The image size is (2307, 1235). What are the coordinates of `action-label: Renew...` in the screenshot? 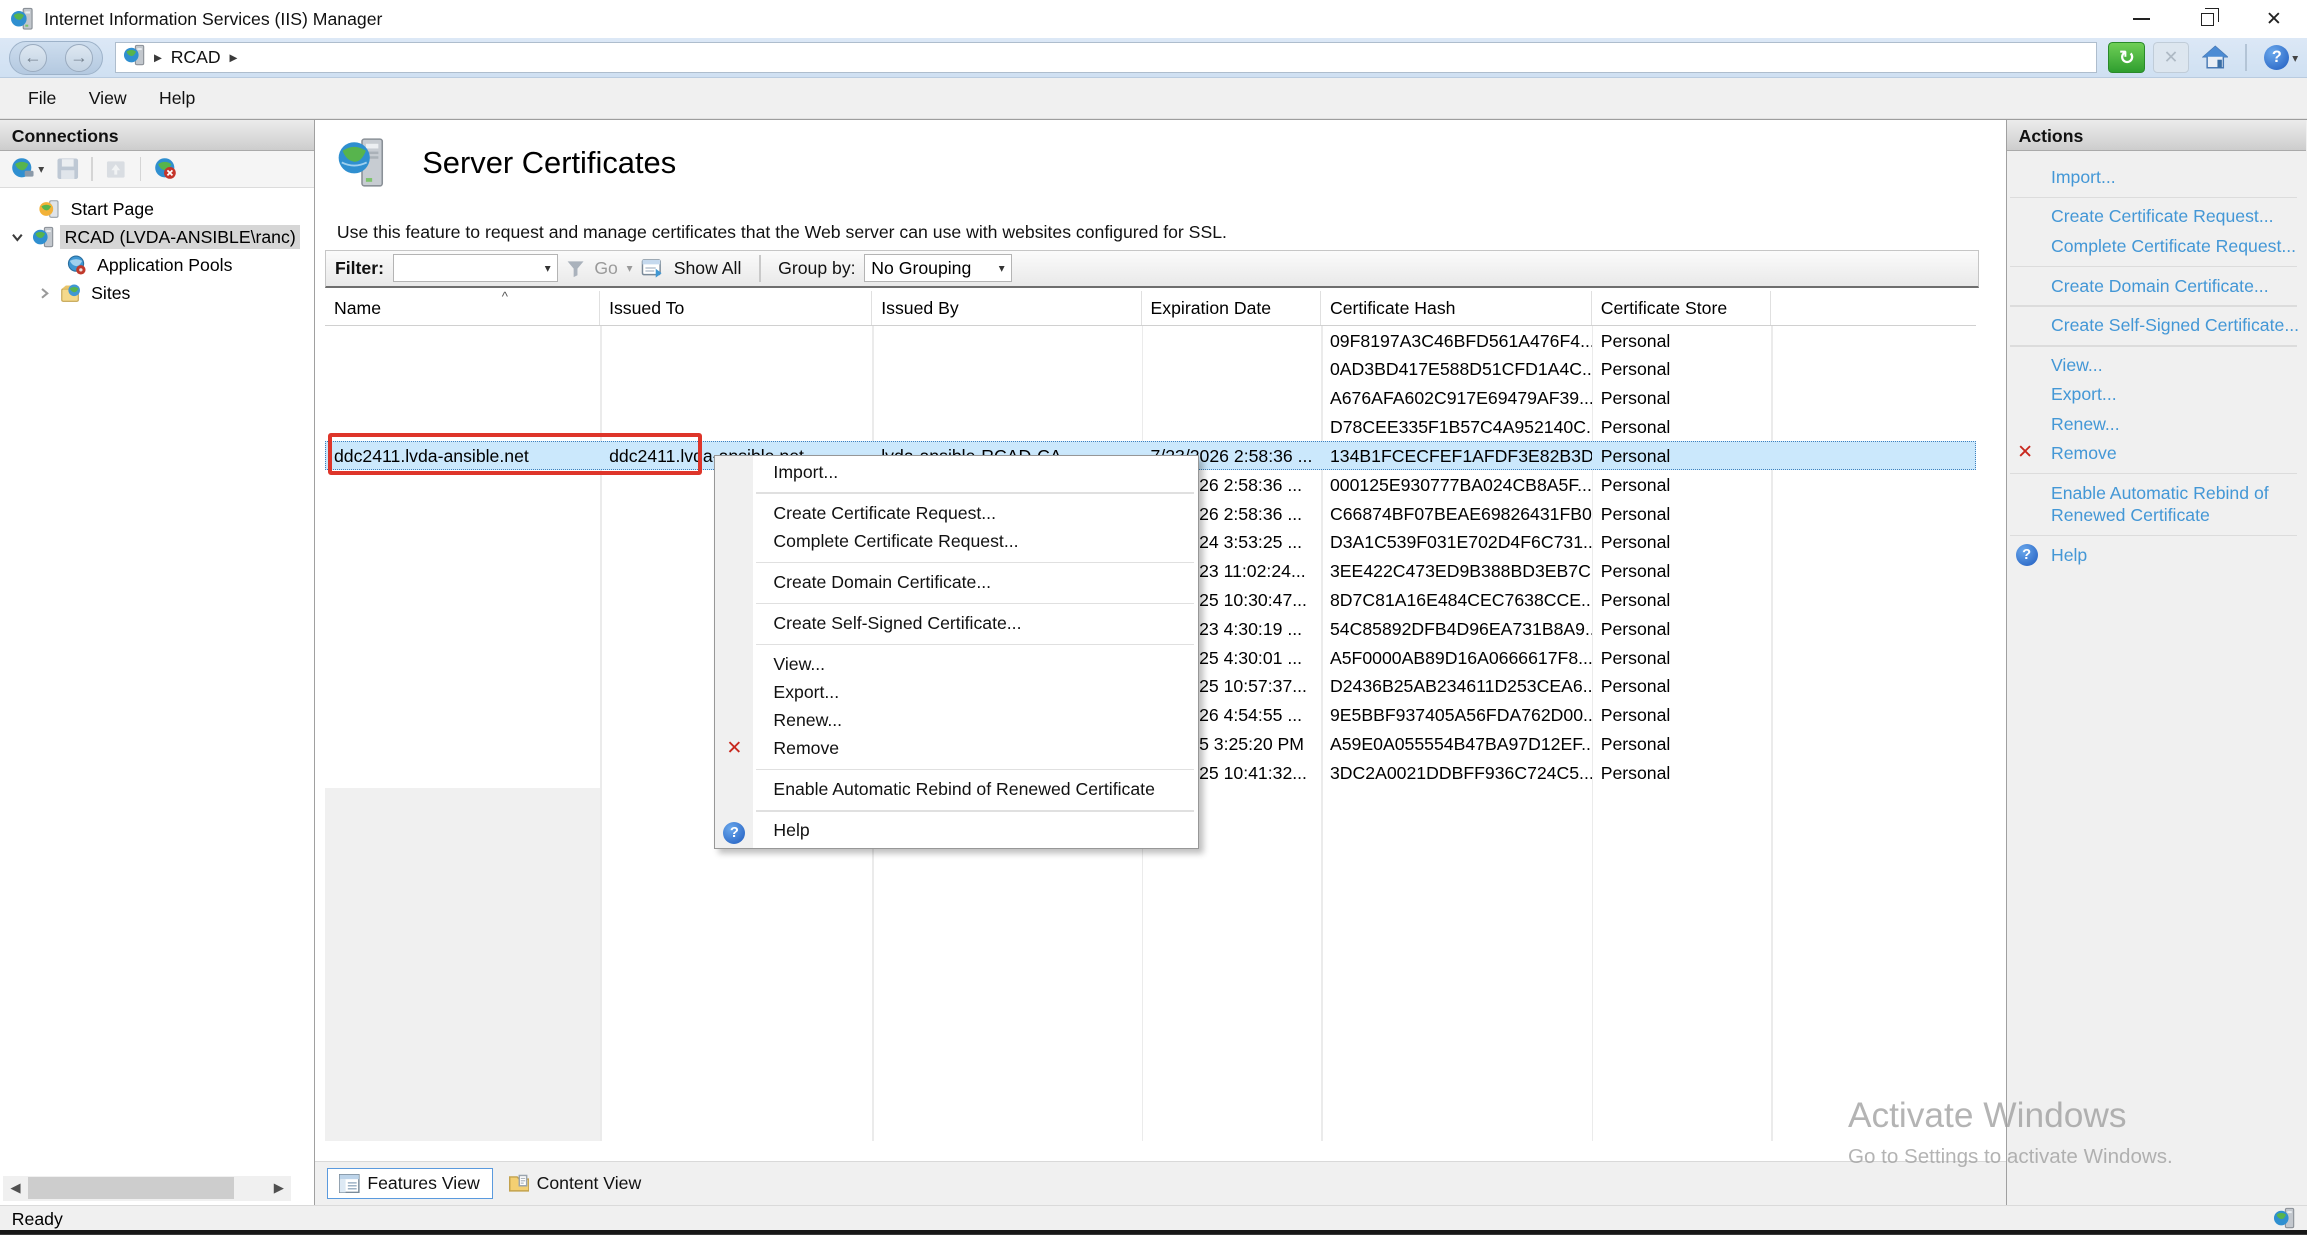 It's located at (2085, 423).